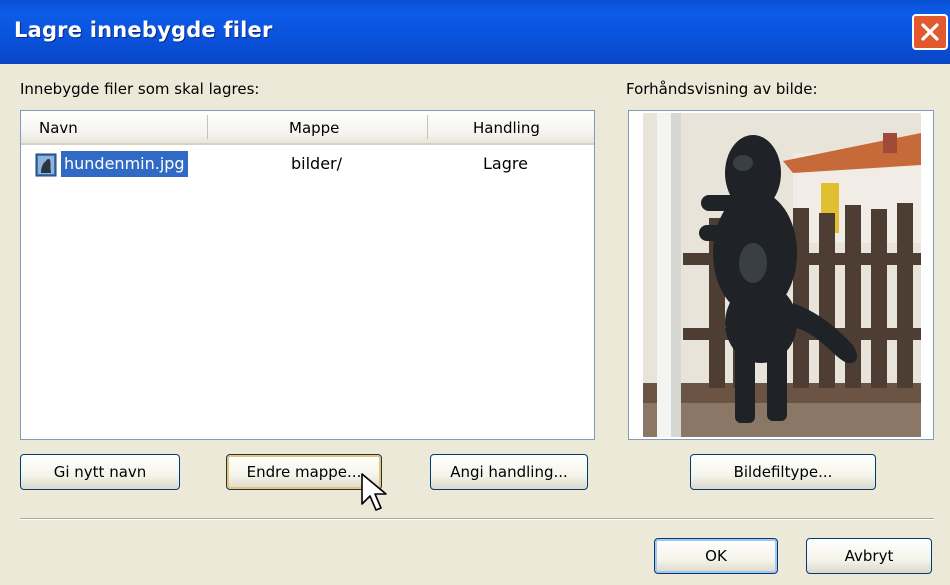 This screenshot has height=585, width=950. I want to click on column-header-handling: Handling, so click(506, 127).